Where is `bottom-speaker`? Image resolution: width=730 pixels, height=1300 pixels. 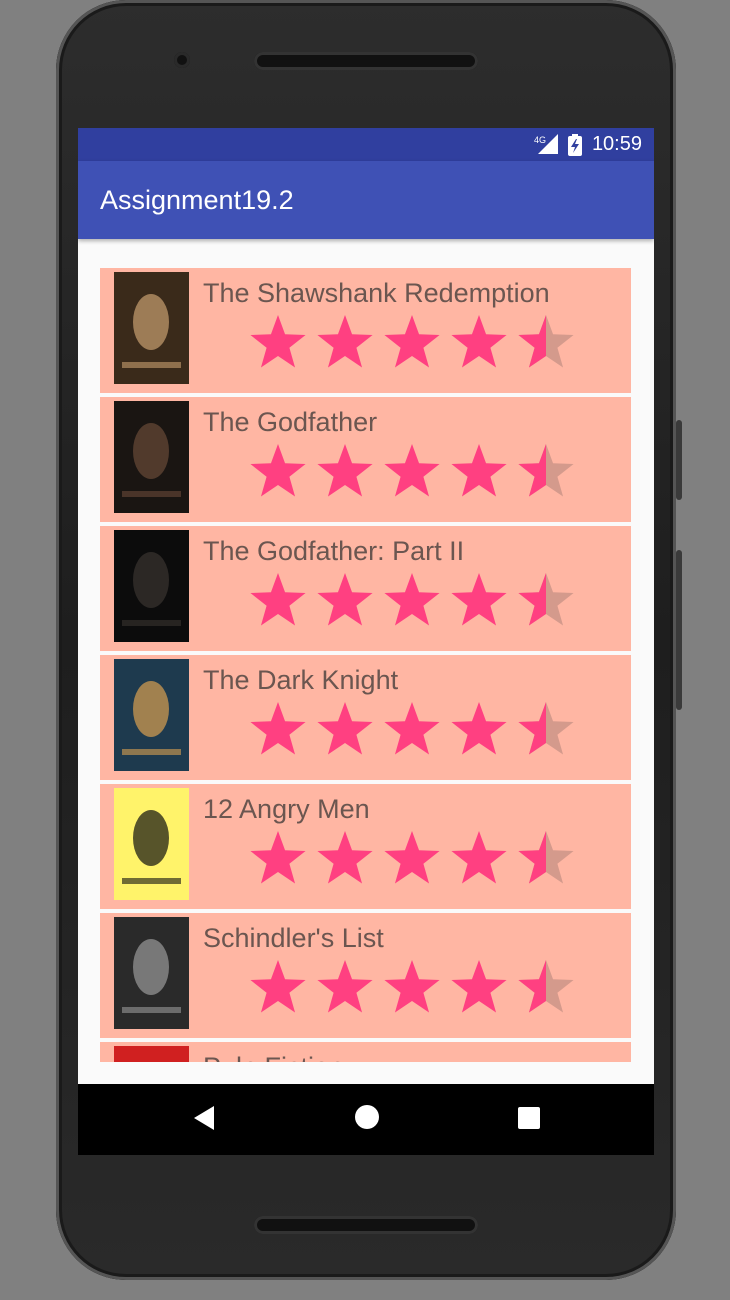 bottom-speaker is located at coordinates (366, 1225).